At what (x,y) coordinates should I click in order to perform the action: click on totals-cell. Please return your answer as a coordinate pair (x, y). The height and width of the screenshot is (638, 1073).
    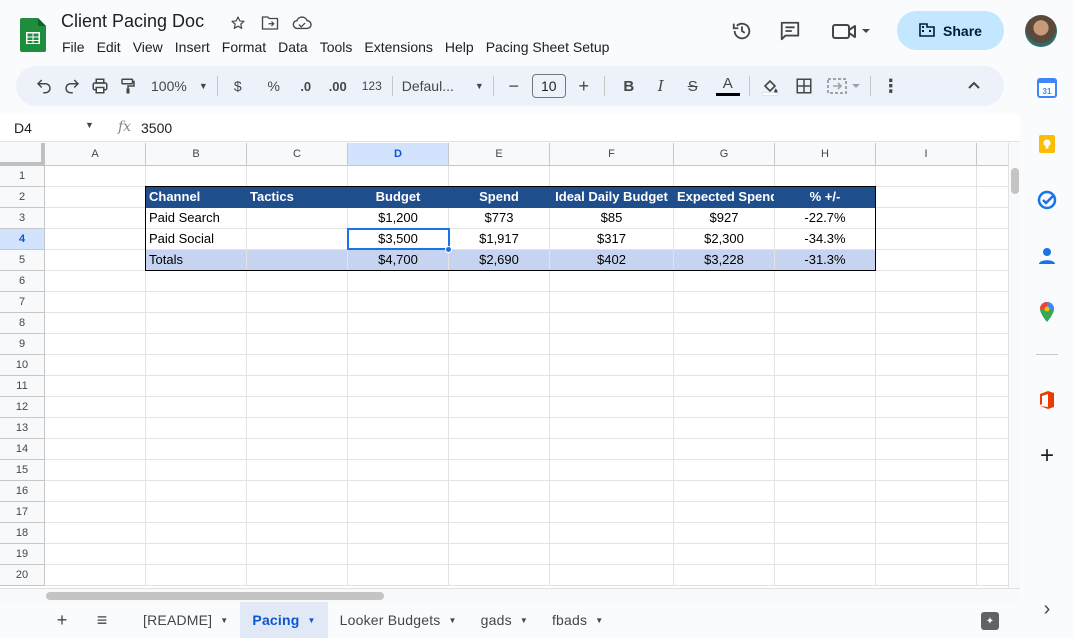
    Looking at the image, I should click on (297, 260).